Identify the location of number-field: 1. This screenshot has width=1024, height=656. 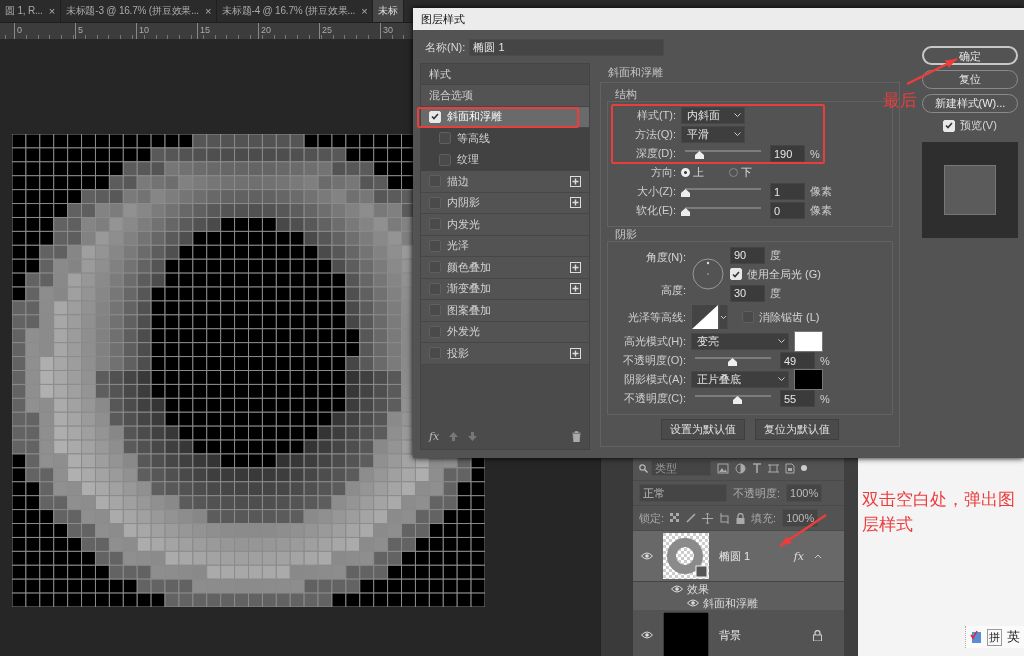
(787, 191).